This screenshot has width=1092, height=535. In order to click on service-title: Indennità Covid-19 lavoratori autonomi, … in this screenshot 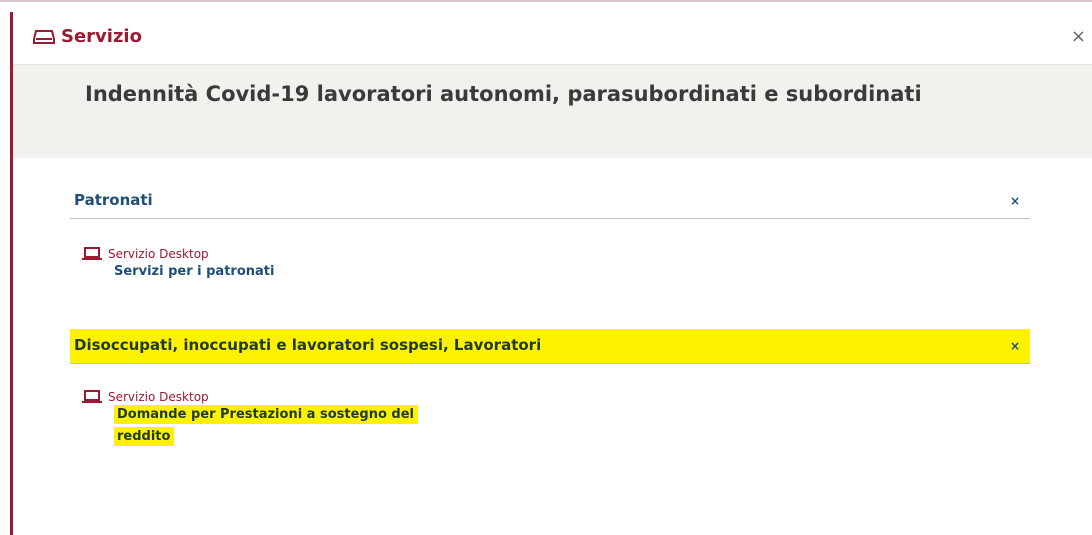, I will do `click(503, 94)`.